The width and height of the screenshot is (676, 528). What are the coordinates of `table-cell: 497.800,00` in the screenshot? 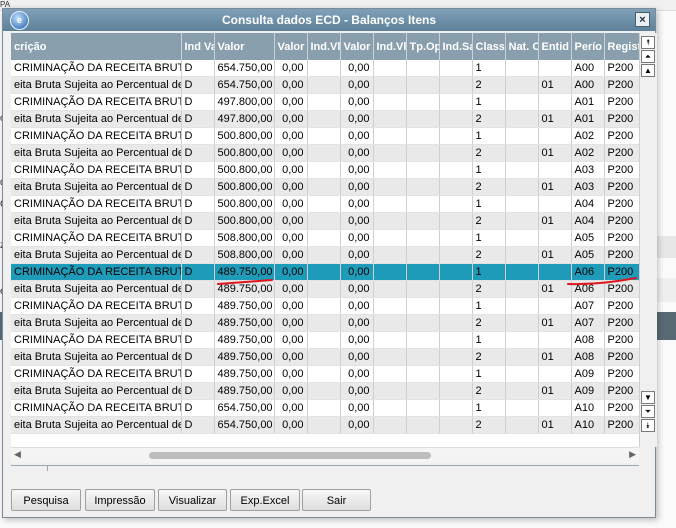 It's located at (244, 119).